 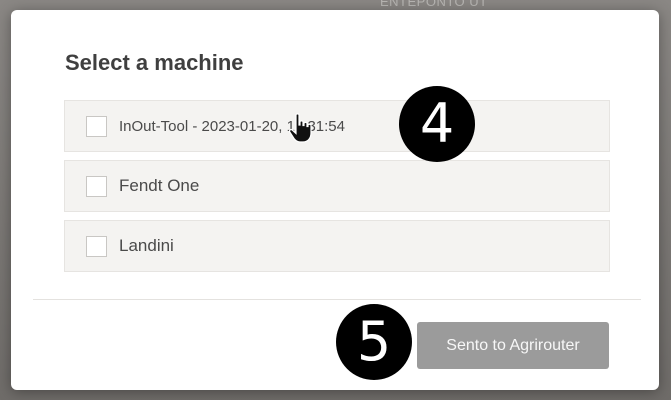 I want to click on machine-label: Landini, so click(x=146, y=245).